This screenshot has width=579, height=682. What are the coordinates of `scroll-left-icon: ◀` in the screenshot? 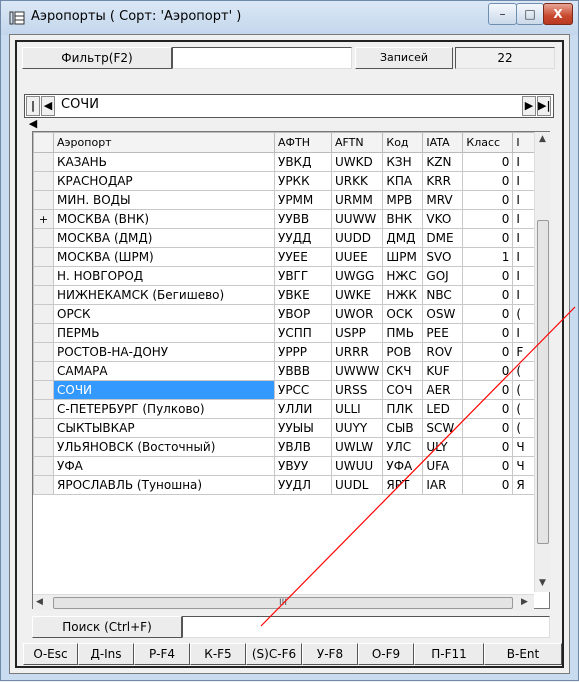 It's located at (39, 602).